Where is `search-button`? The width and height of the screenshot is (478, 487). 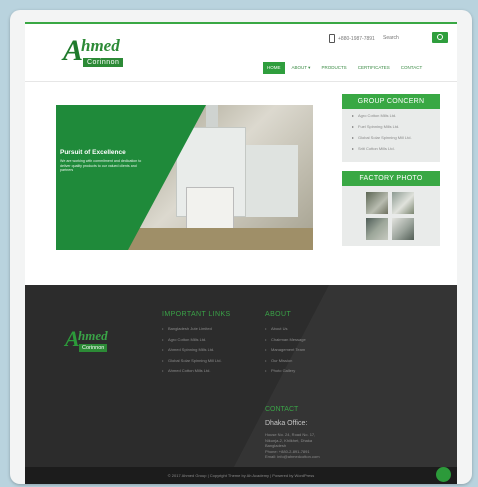
search-button is located at coordinates (440, 37).